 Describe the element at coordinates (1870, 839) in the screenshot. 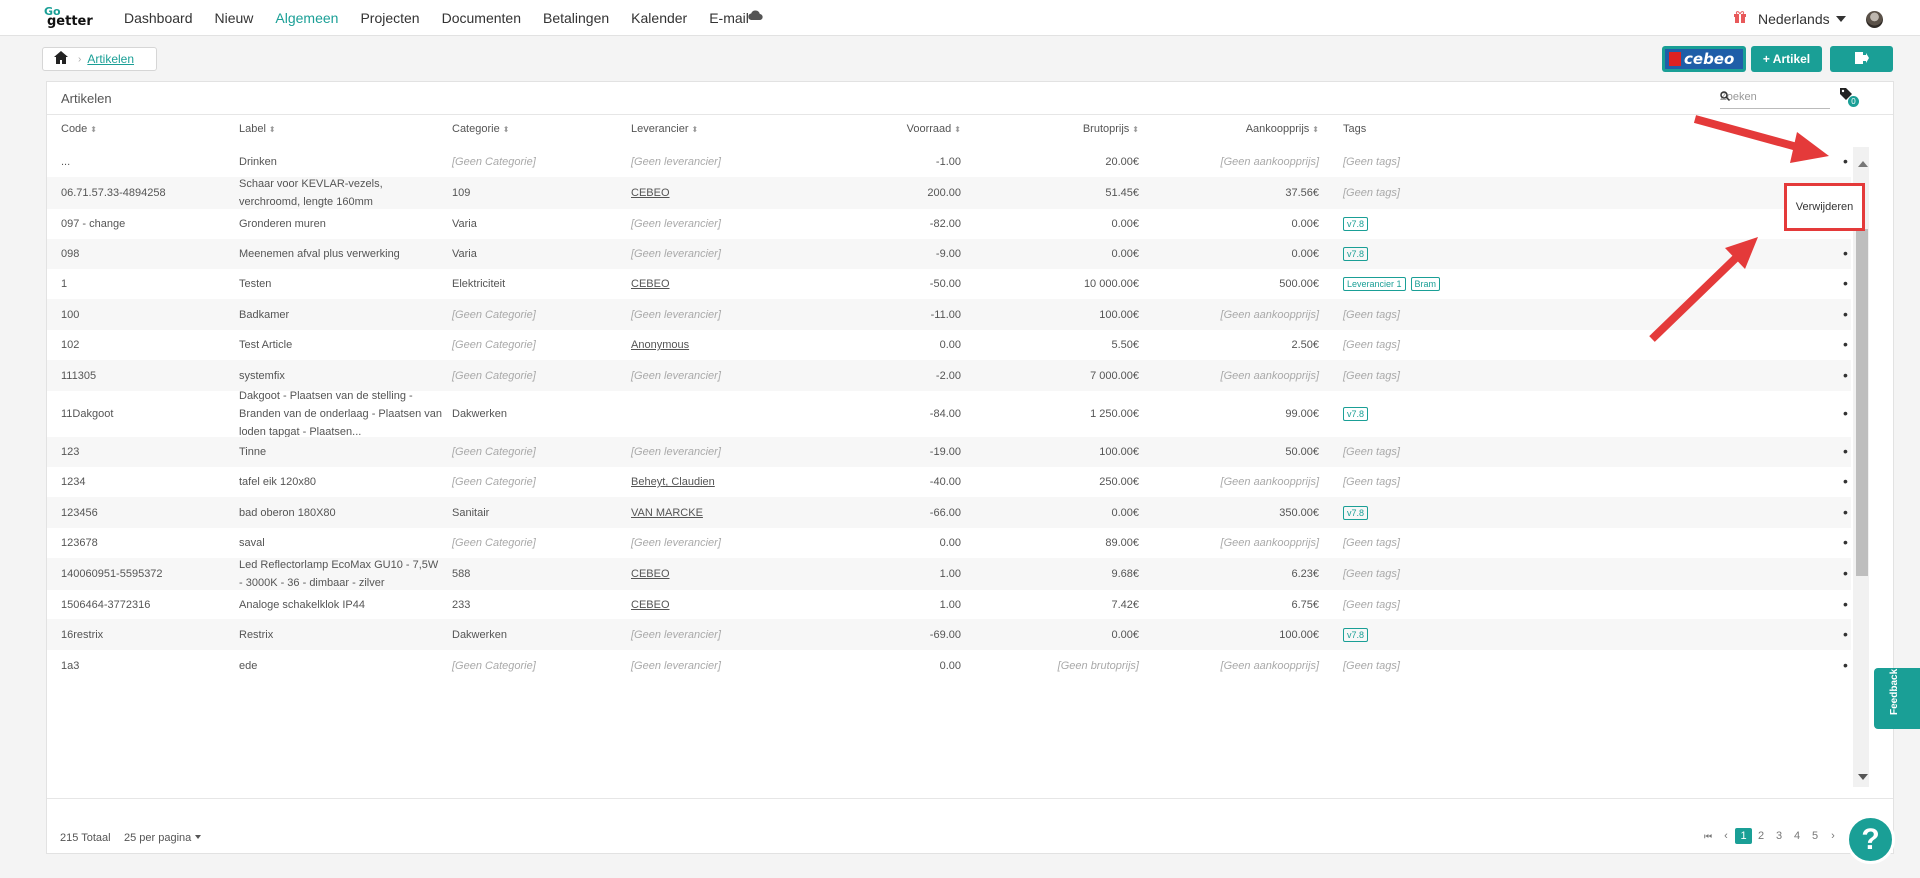

I see `help-button: ?` at that location.